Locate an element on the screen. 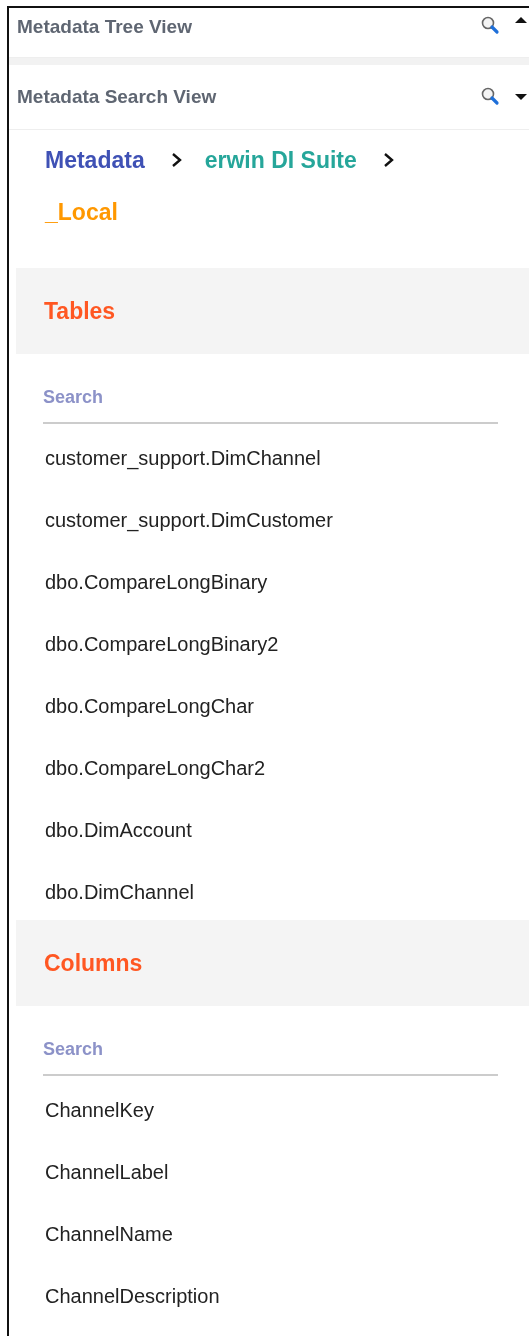  list-item: dbo.CompareLongBinary is located at coordinates (287, 582).